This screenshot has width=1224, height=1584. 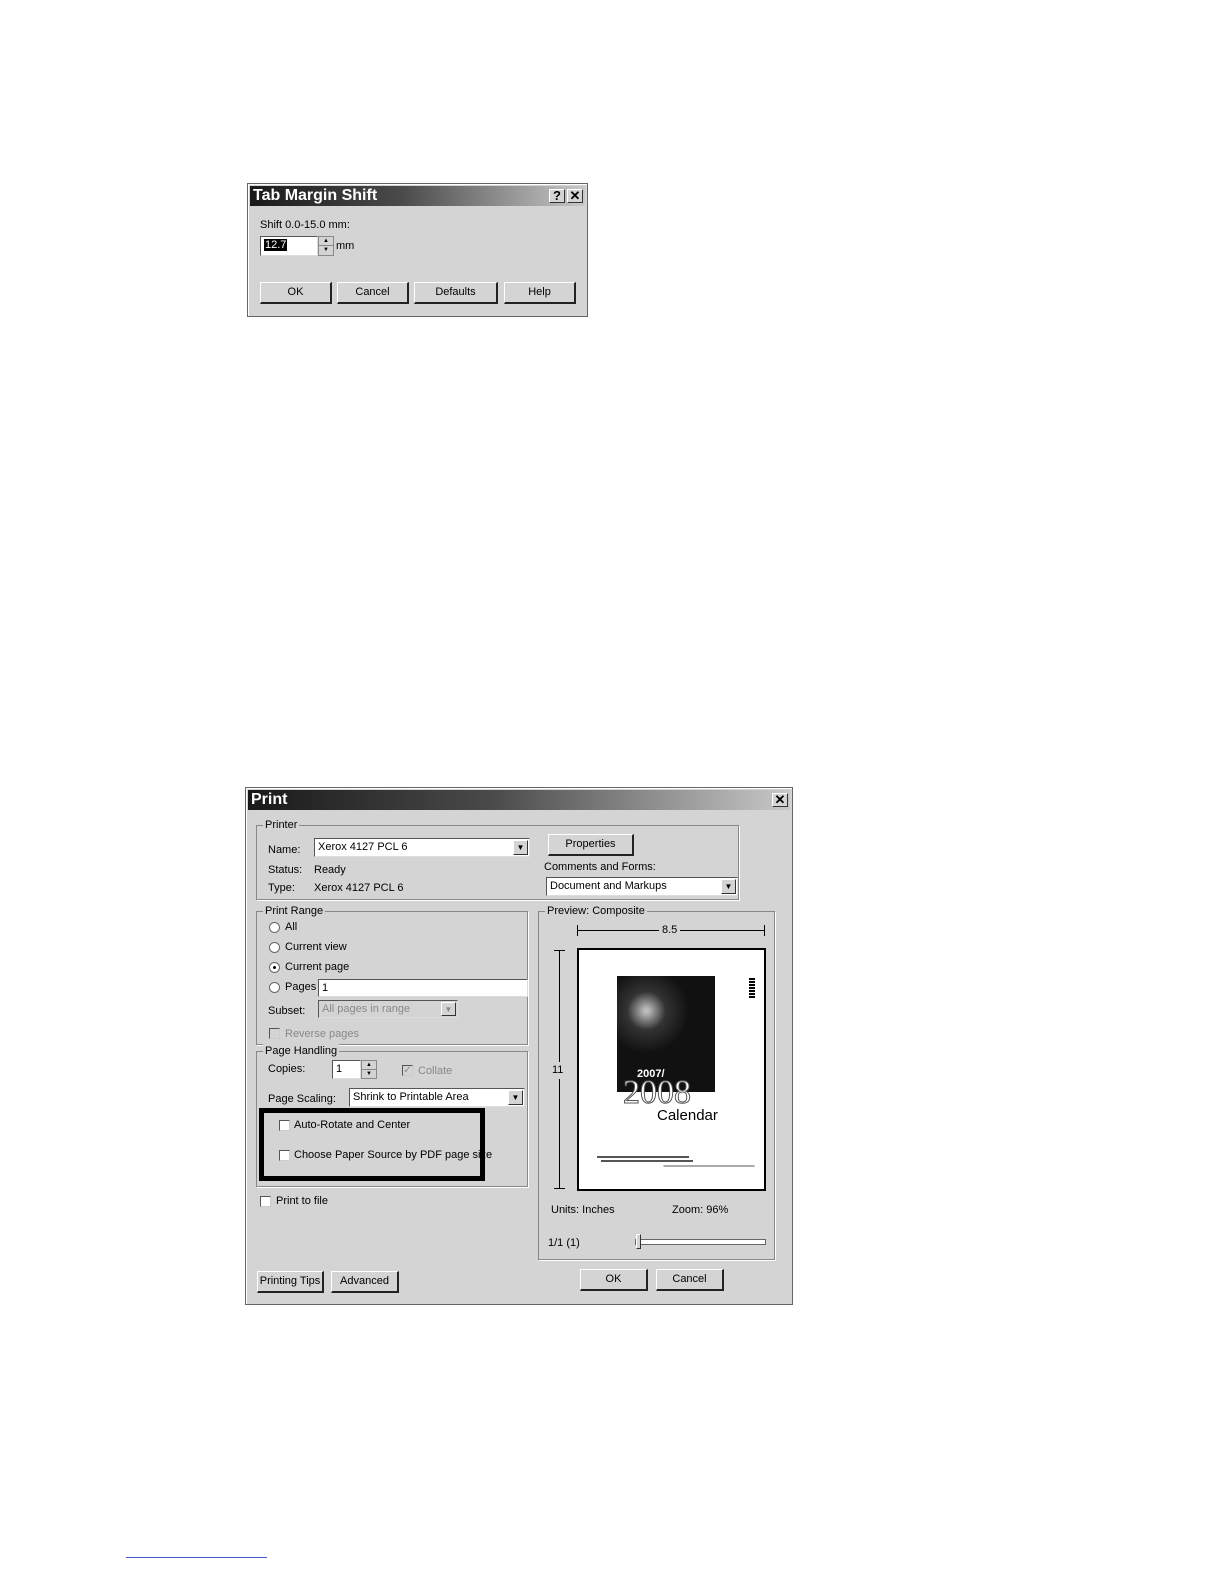 I want to click on calendar-word: Calendar, so click(x=687, y=1115).